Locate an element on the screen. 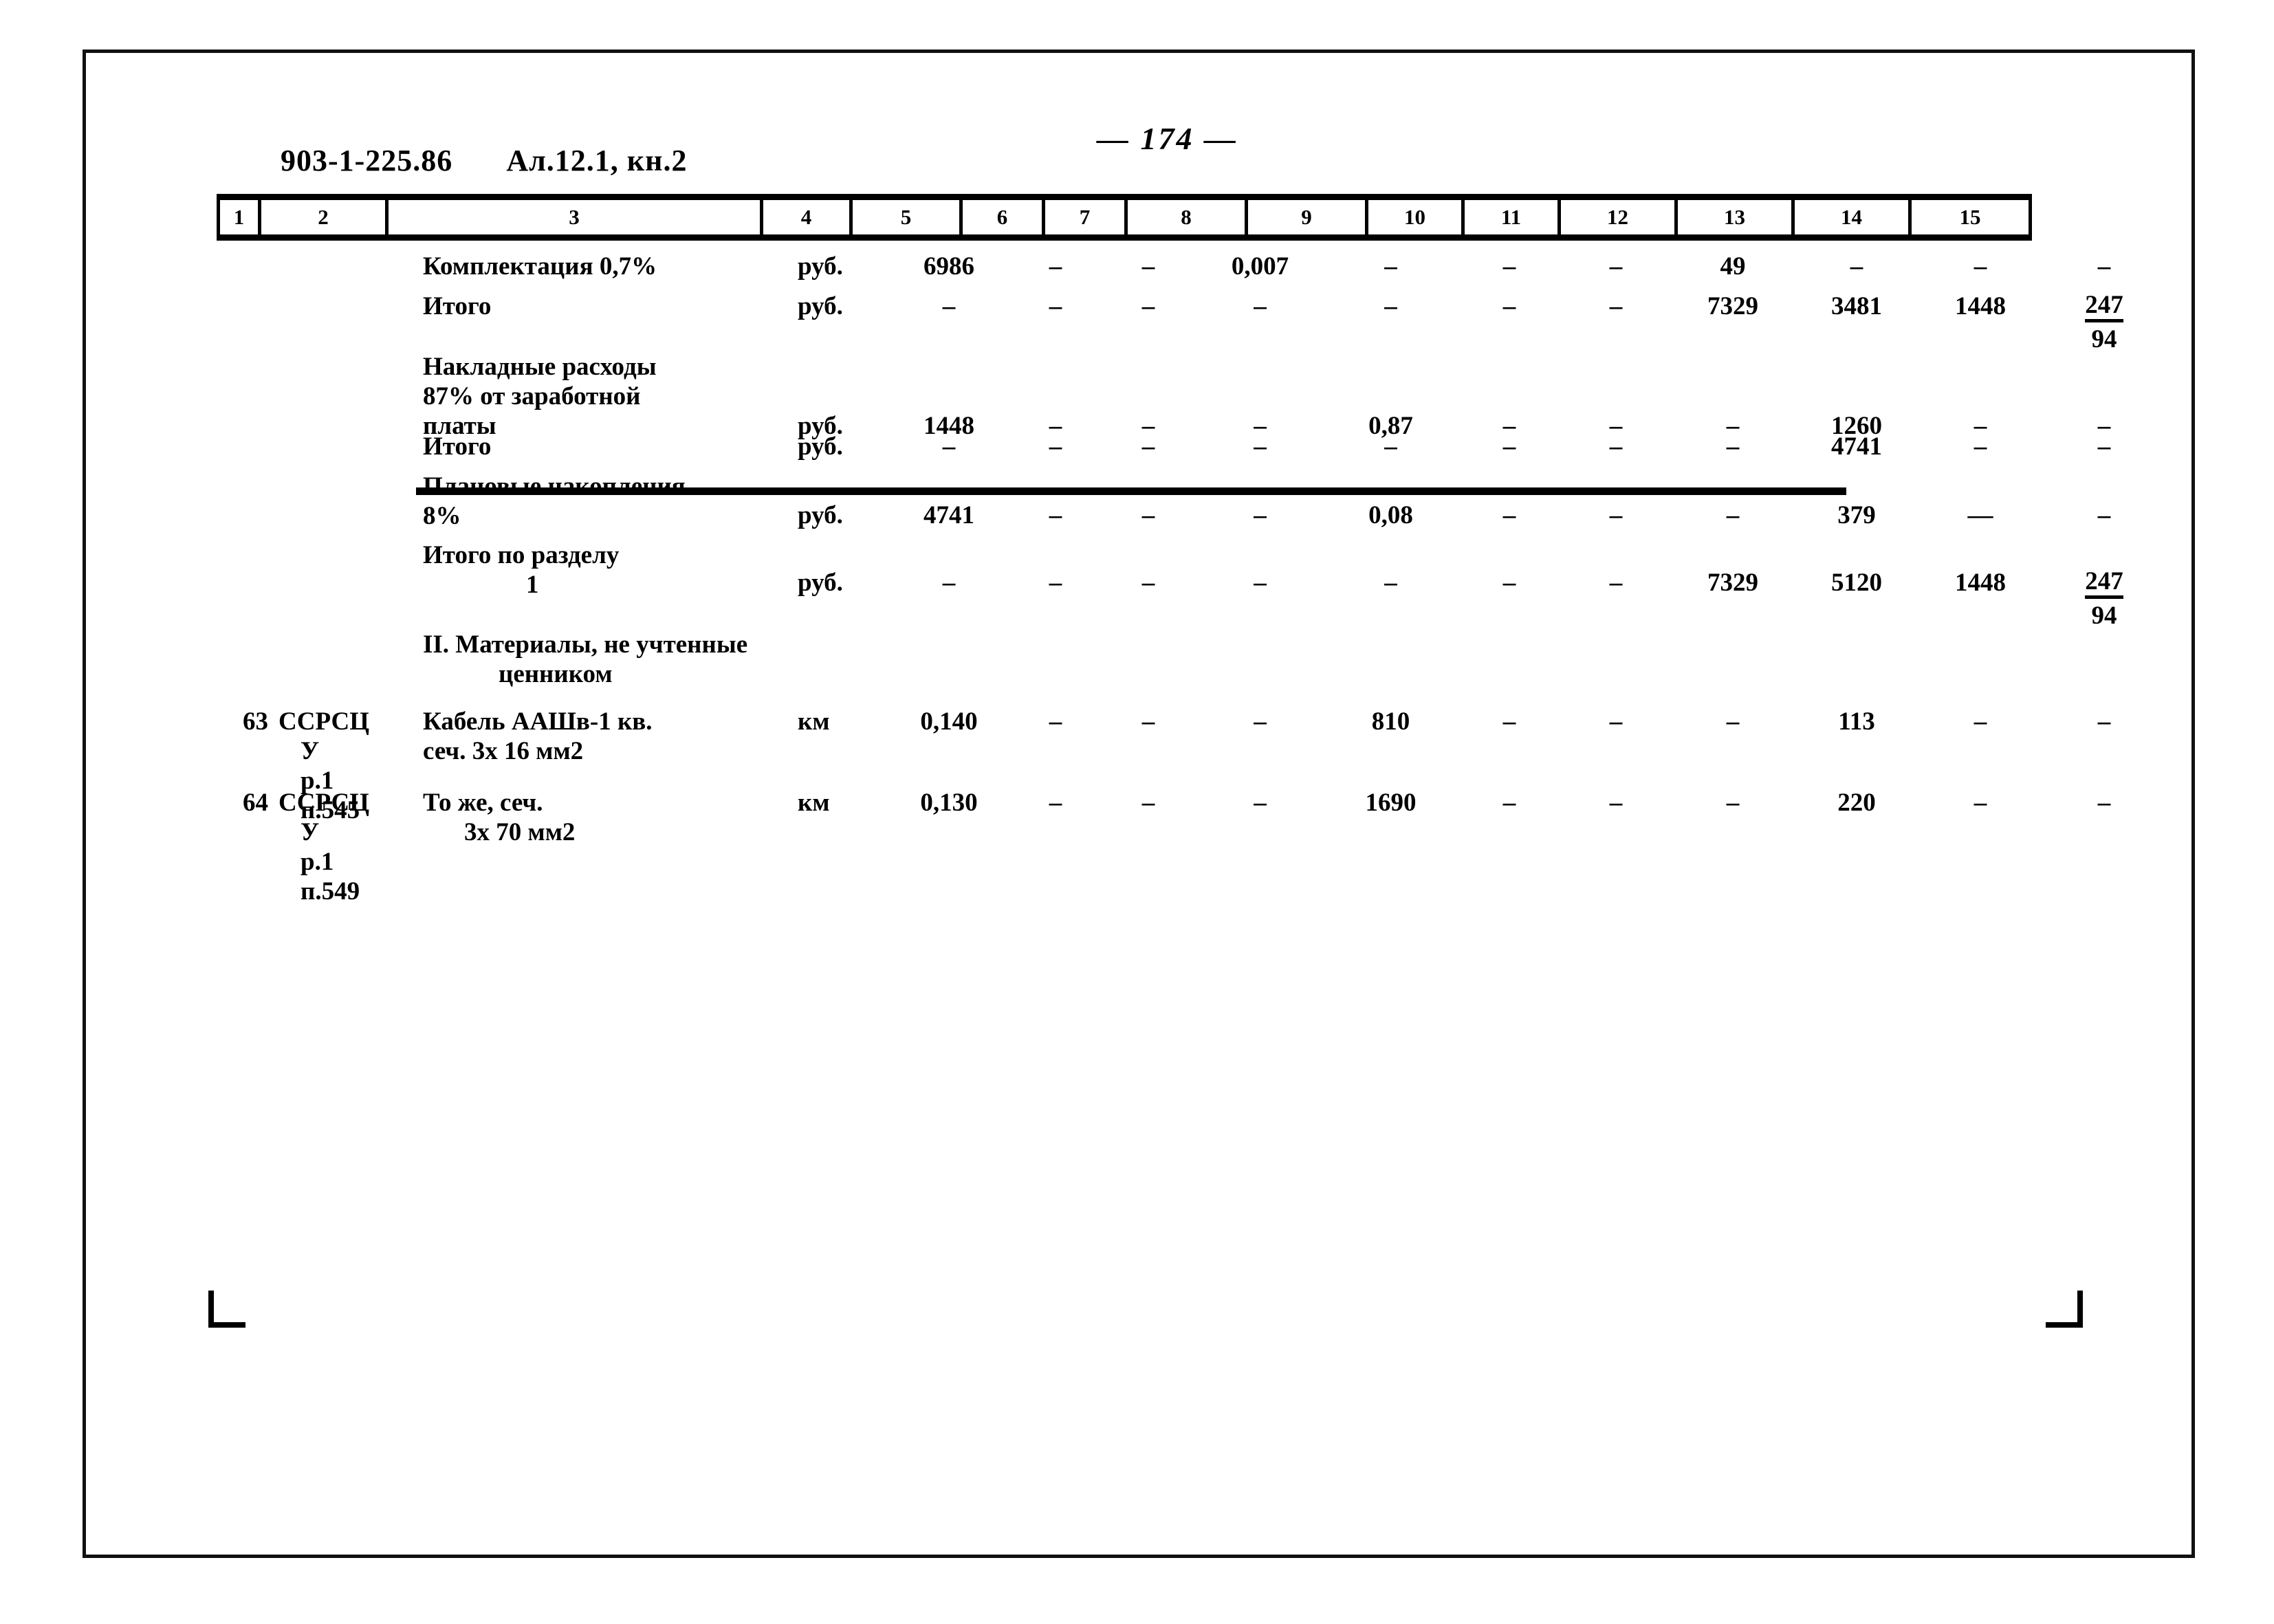 This screenshot has height=1624, width=2274. row-planovye-nakopleniya-c15: – is located at coordinates (2104, 515).